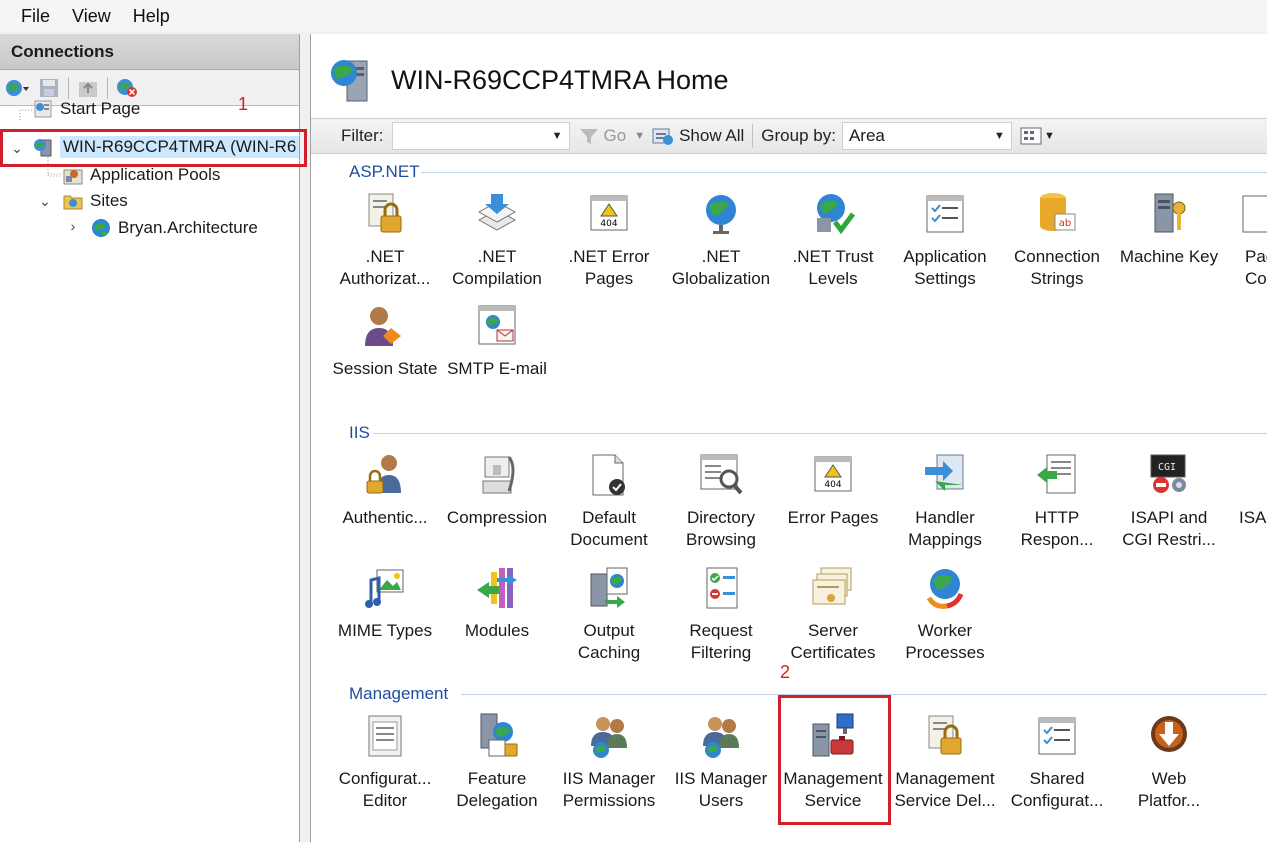 The width and height of the screenshot is (1267, 842). Describe the element at coordinates (608, 224) in the screenshot. I see `svg-text: 404` at that location.